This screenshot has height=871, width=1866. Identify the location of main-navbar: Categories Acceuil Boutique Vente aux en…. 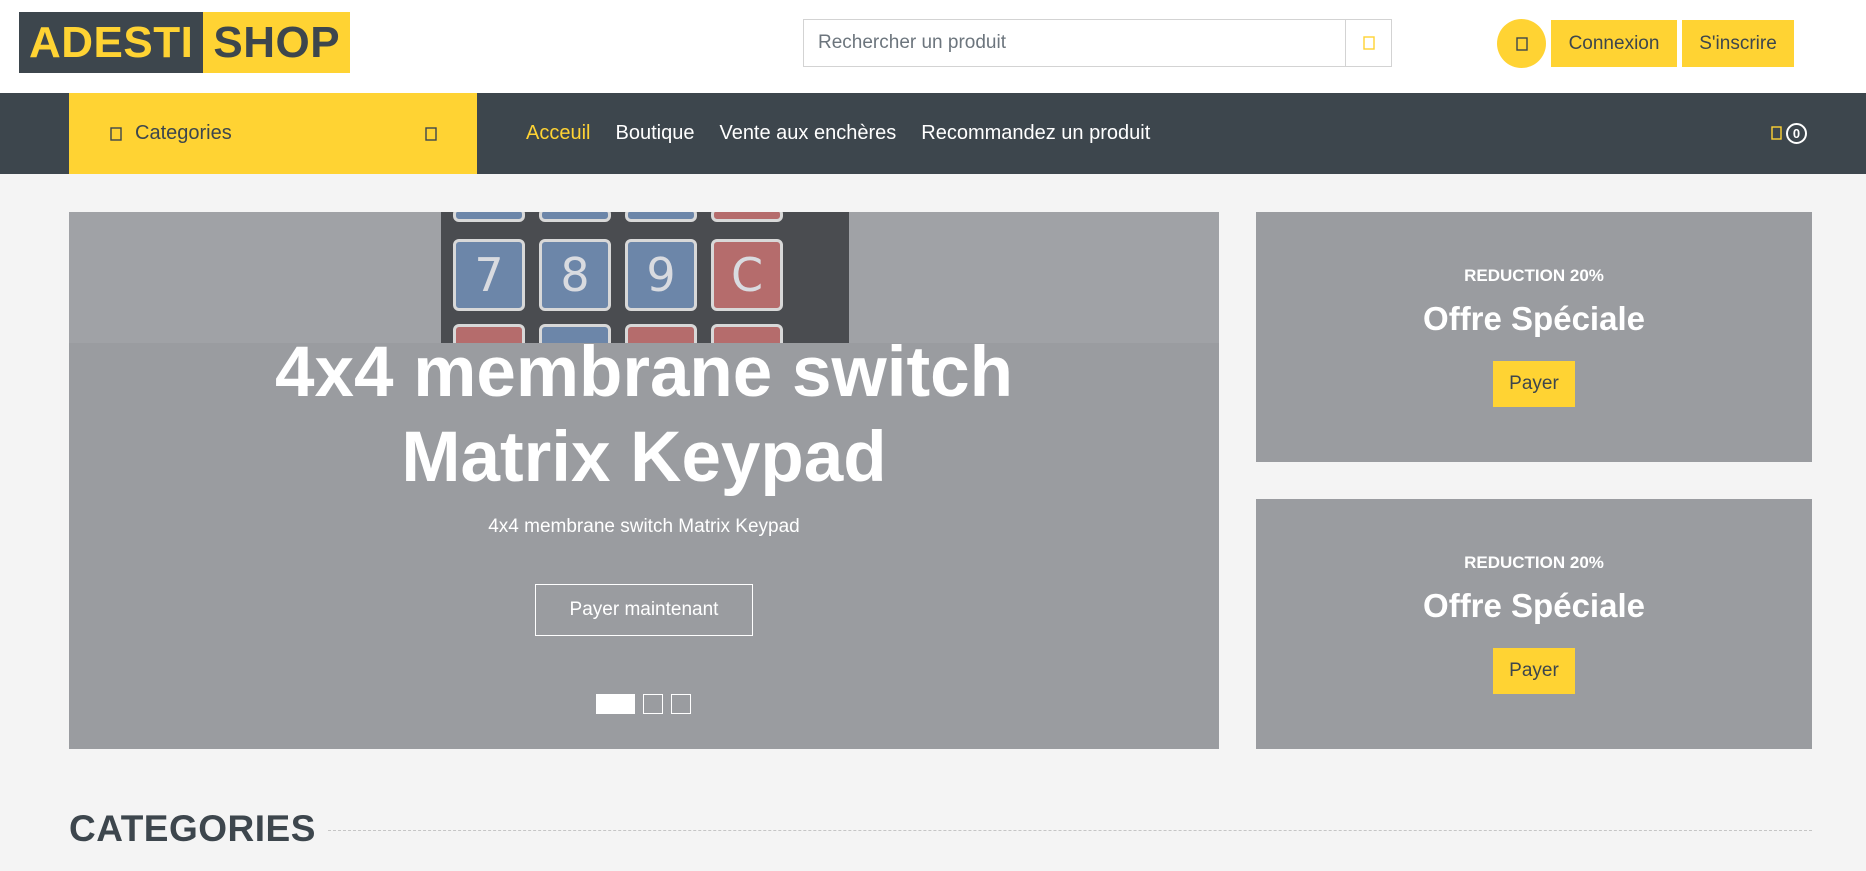
(933, 133).